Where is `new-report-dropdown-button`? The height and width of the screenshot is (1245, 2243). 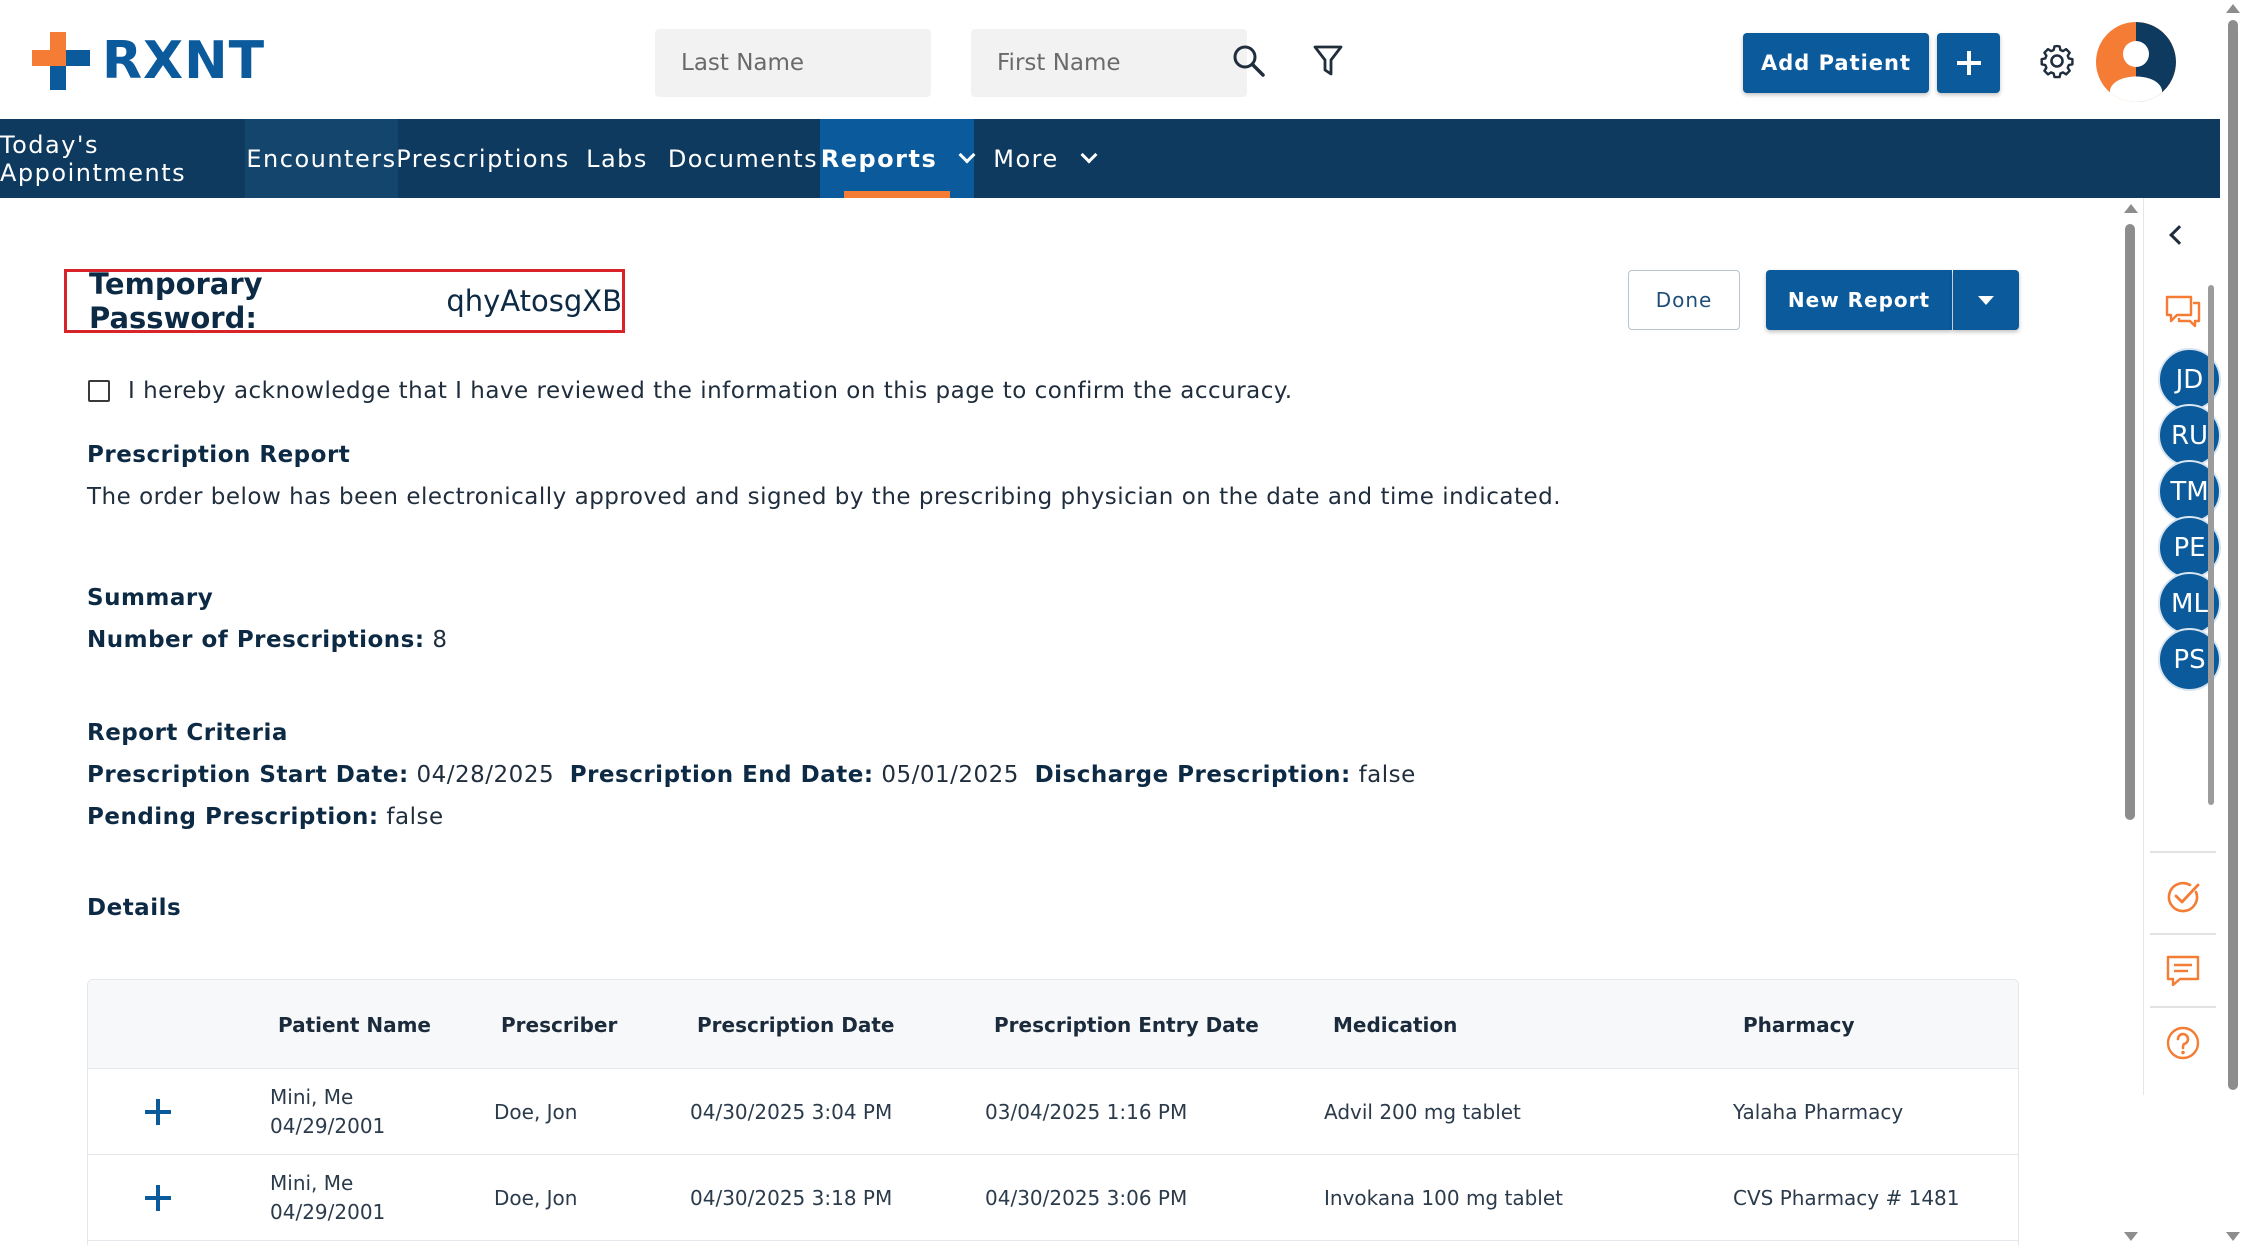
new-report-dropdown-button is located at coordinates (1986, 300).